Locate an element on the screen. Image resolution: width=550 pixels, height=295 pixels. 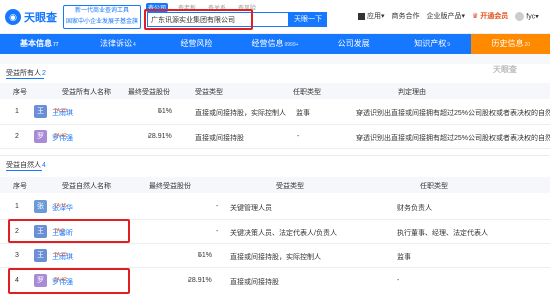
divider is located at coordinates (275, 155).